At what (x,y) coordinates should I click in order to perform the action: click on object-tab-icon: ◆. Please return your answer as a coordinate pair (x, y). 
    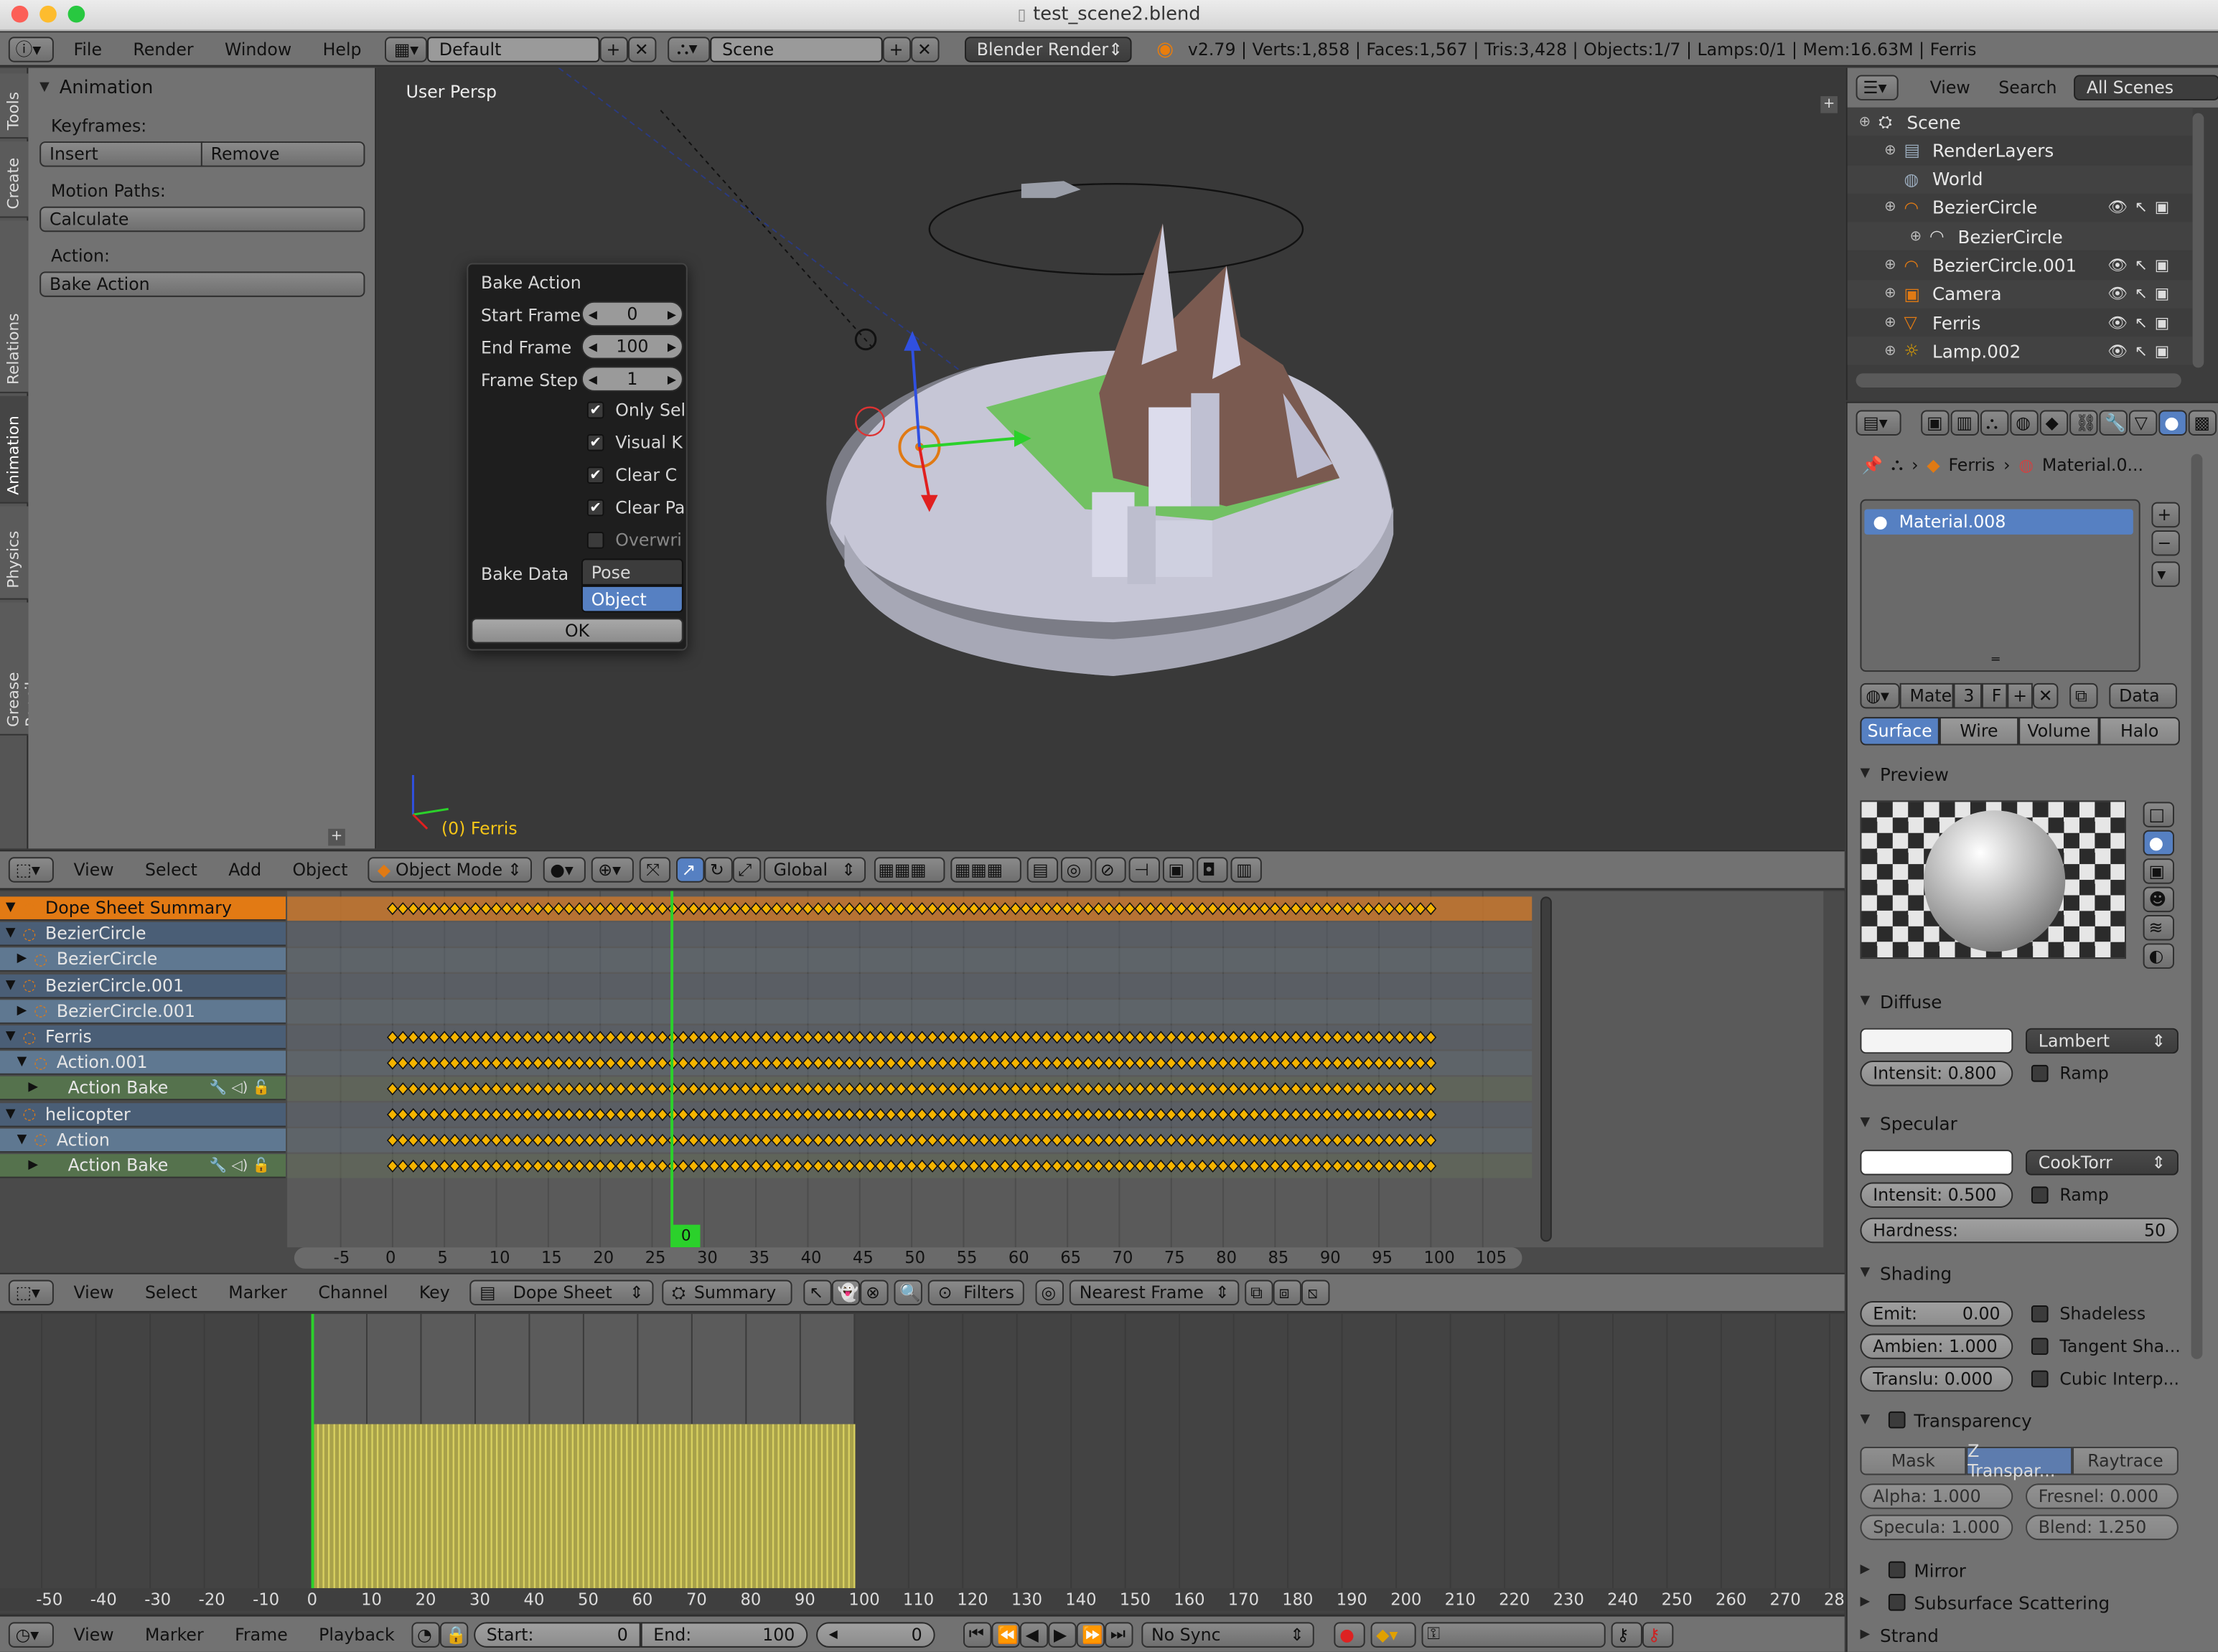
    Looking at the image, I should click on (2054, 423).